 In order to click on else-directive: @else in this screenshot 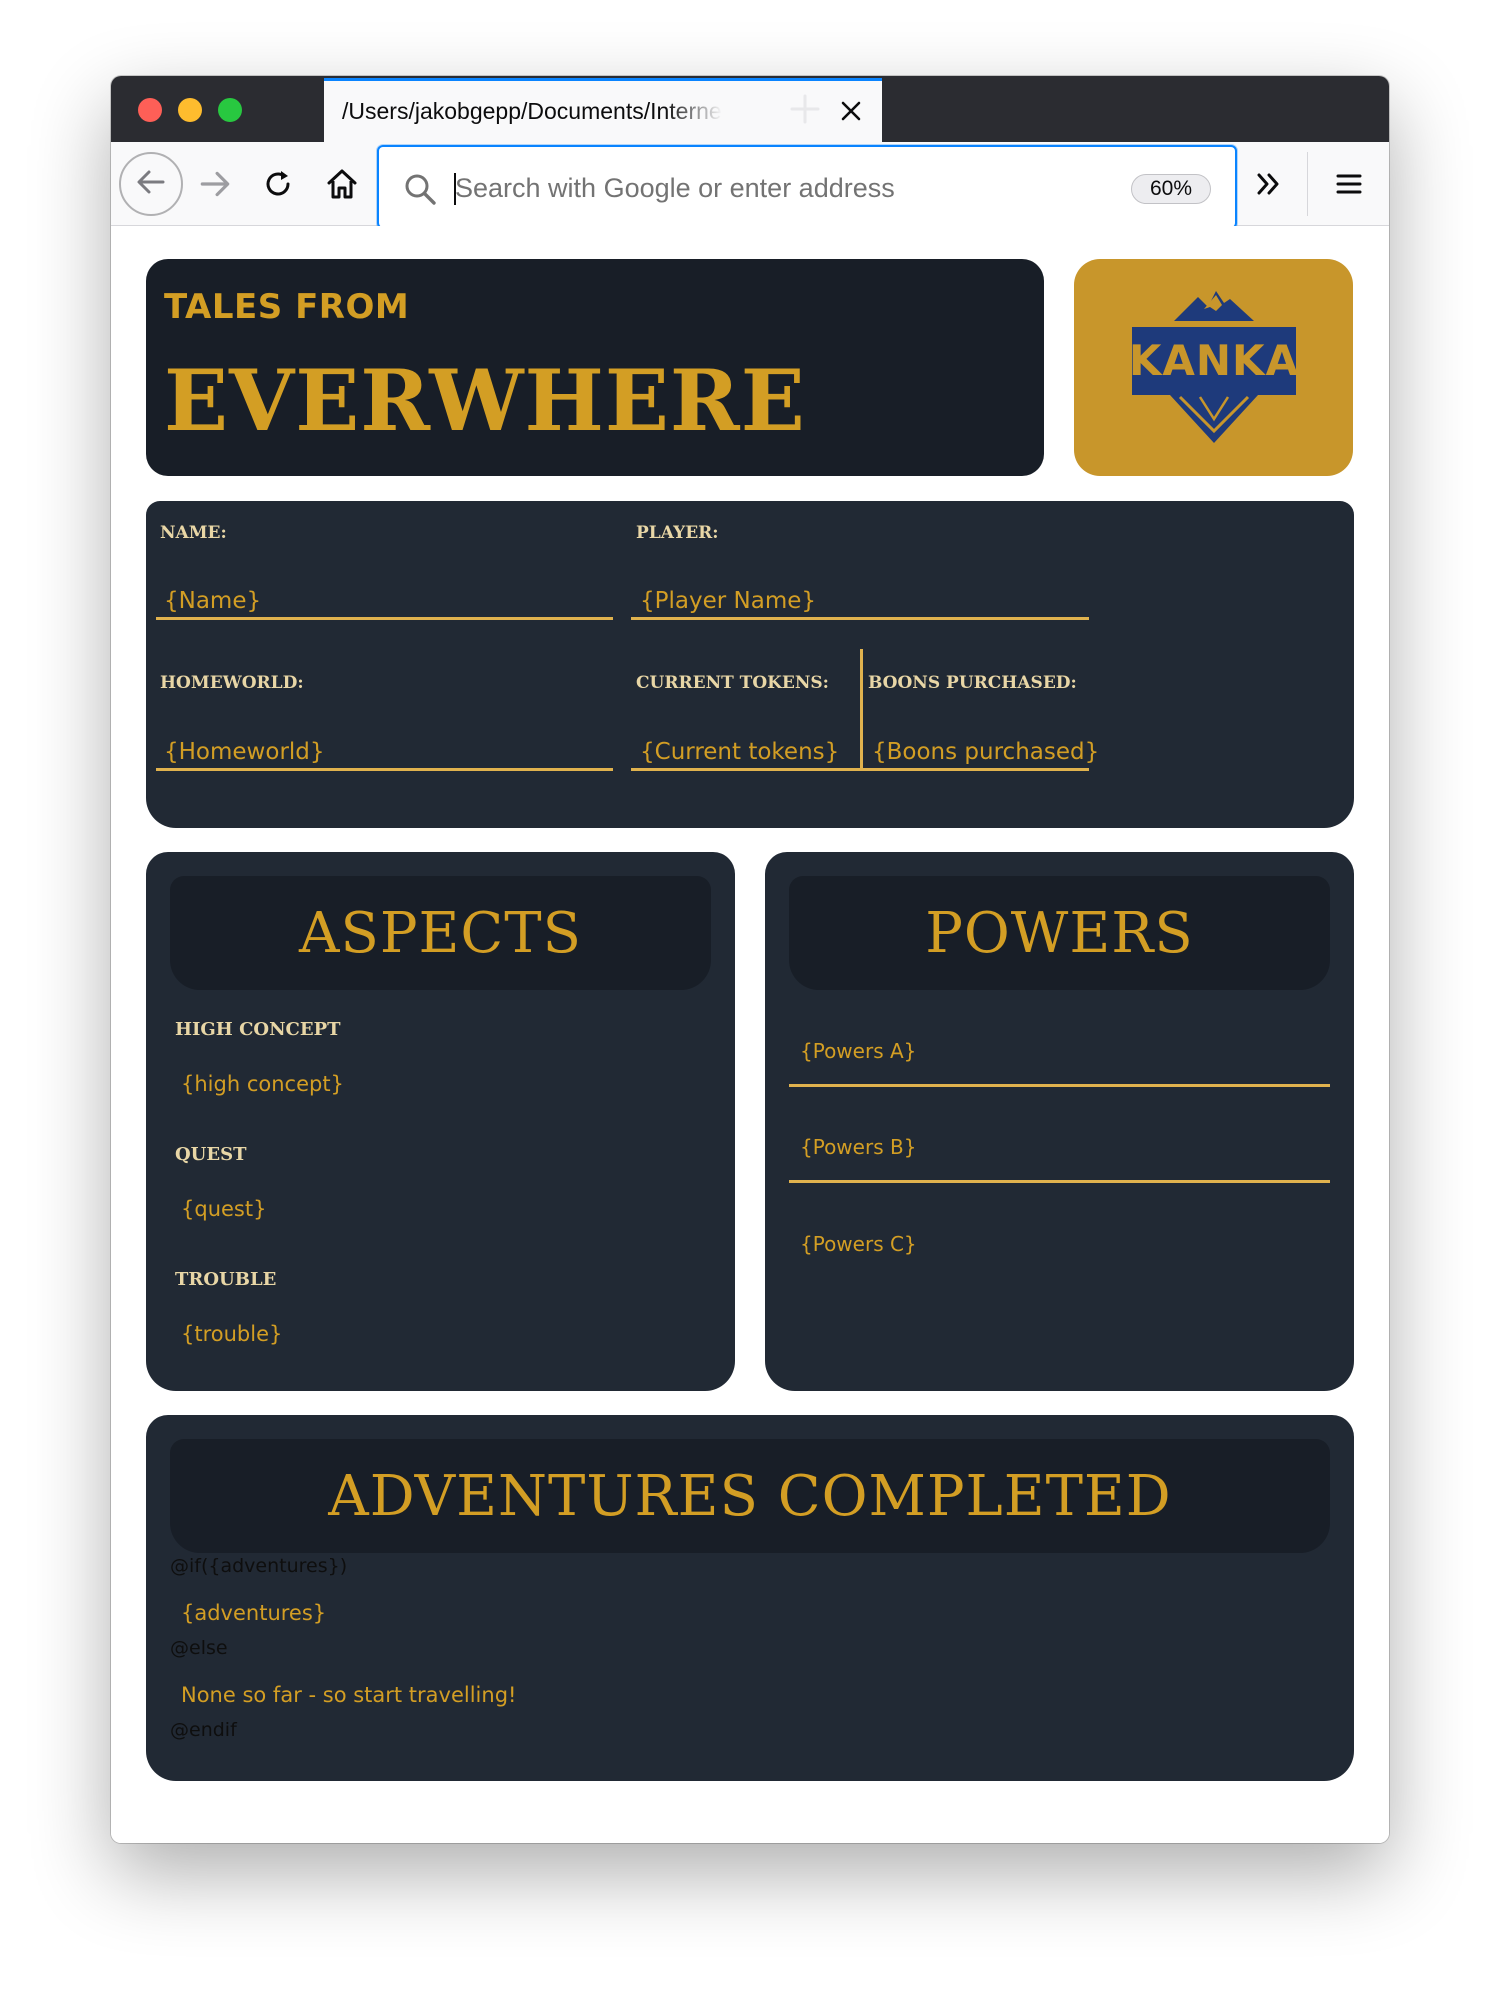, I will do `click(199, 1648)`.